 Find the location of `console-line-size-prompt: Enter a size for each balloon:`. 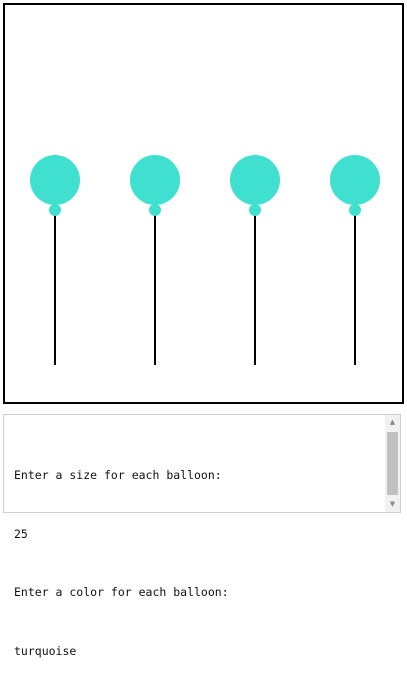

console-line-size-prompt: Enter a size for each balloon: is located at coordinates (118, 475).